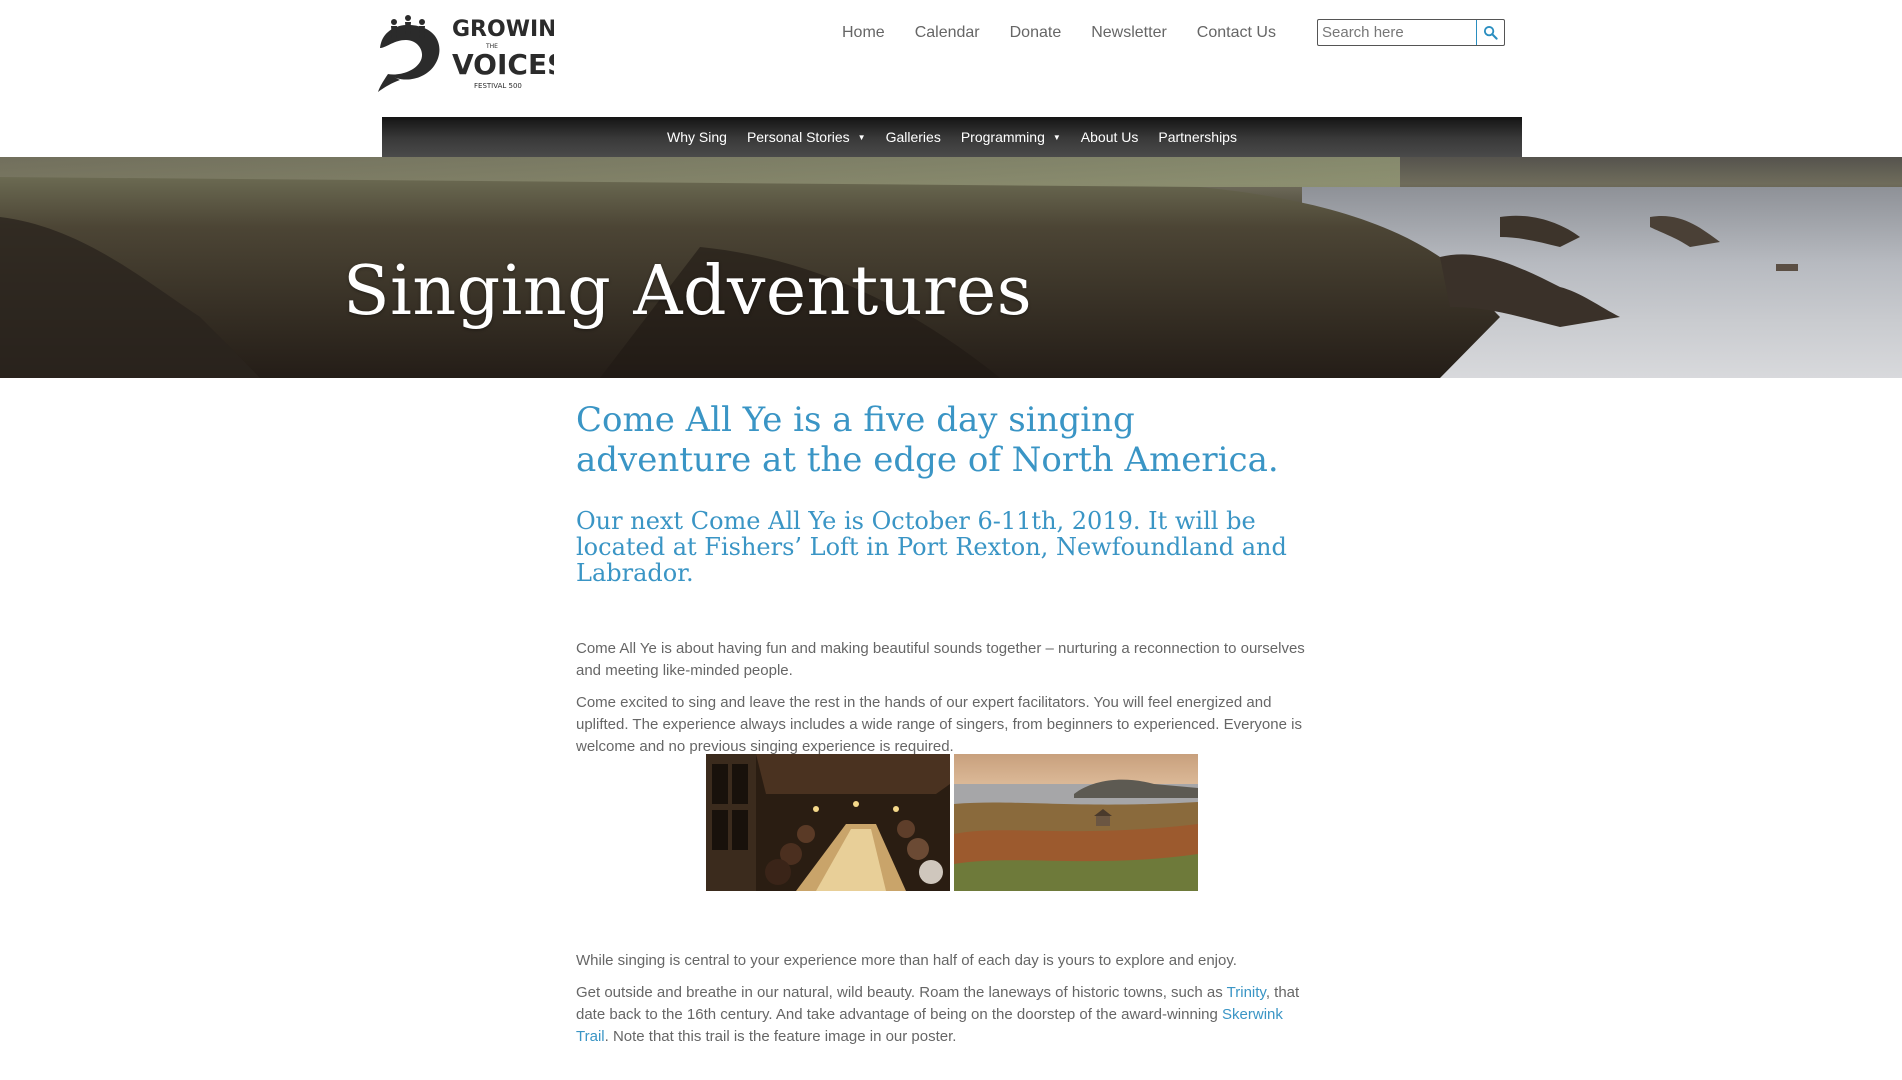 The image size is (1902, 1080). I want to click on main-nav-why-sing: Why Sing, so click(697, 137).